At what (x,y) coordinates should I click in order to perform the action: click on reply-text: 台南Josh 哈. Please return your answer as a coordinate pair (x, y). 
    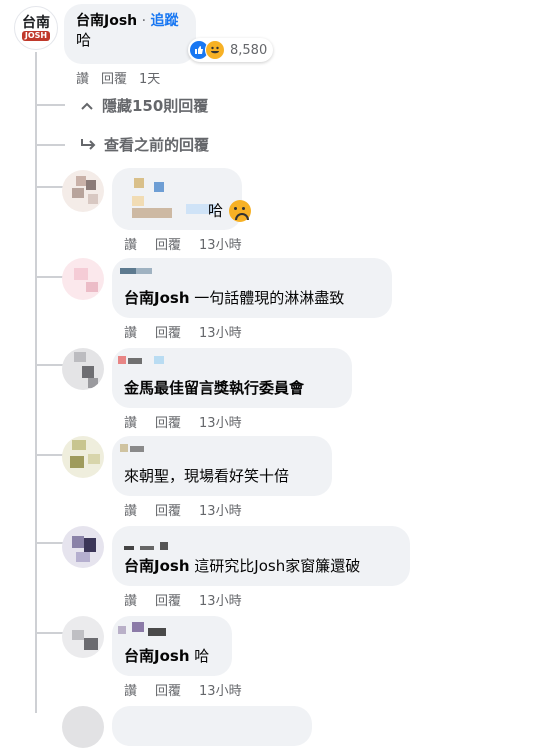
    Looking at the image, I should click on (166, 656).